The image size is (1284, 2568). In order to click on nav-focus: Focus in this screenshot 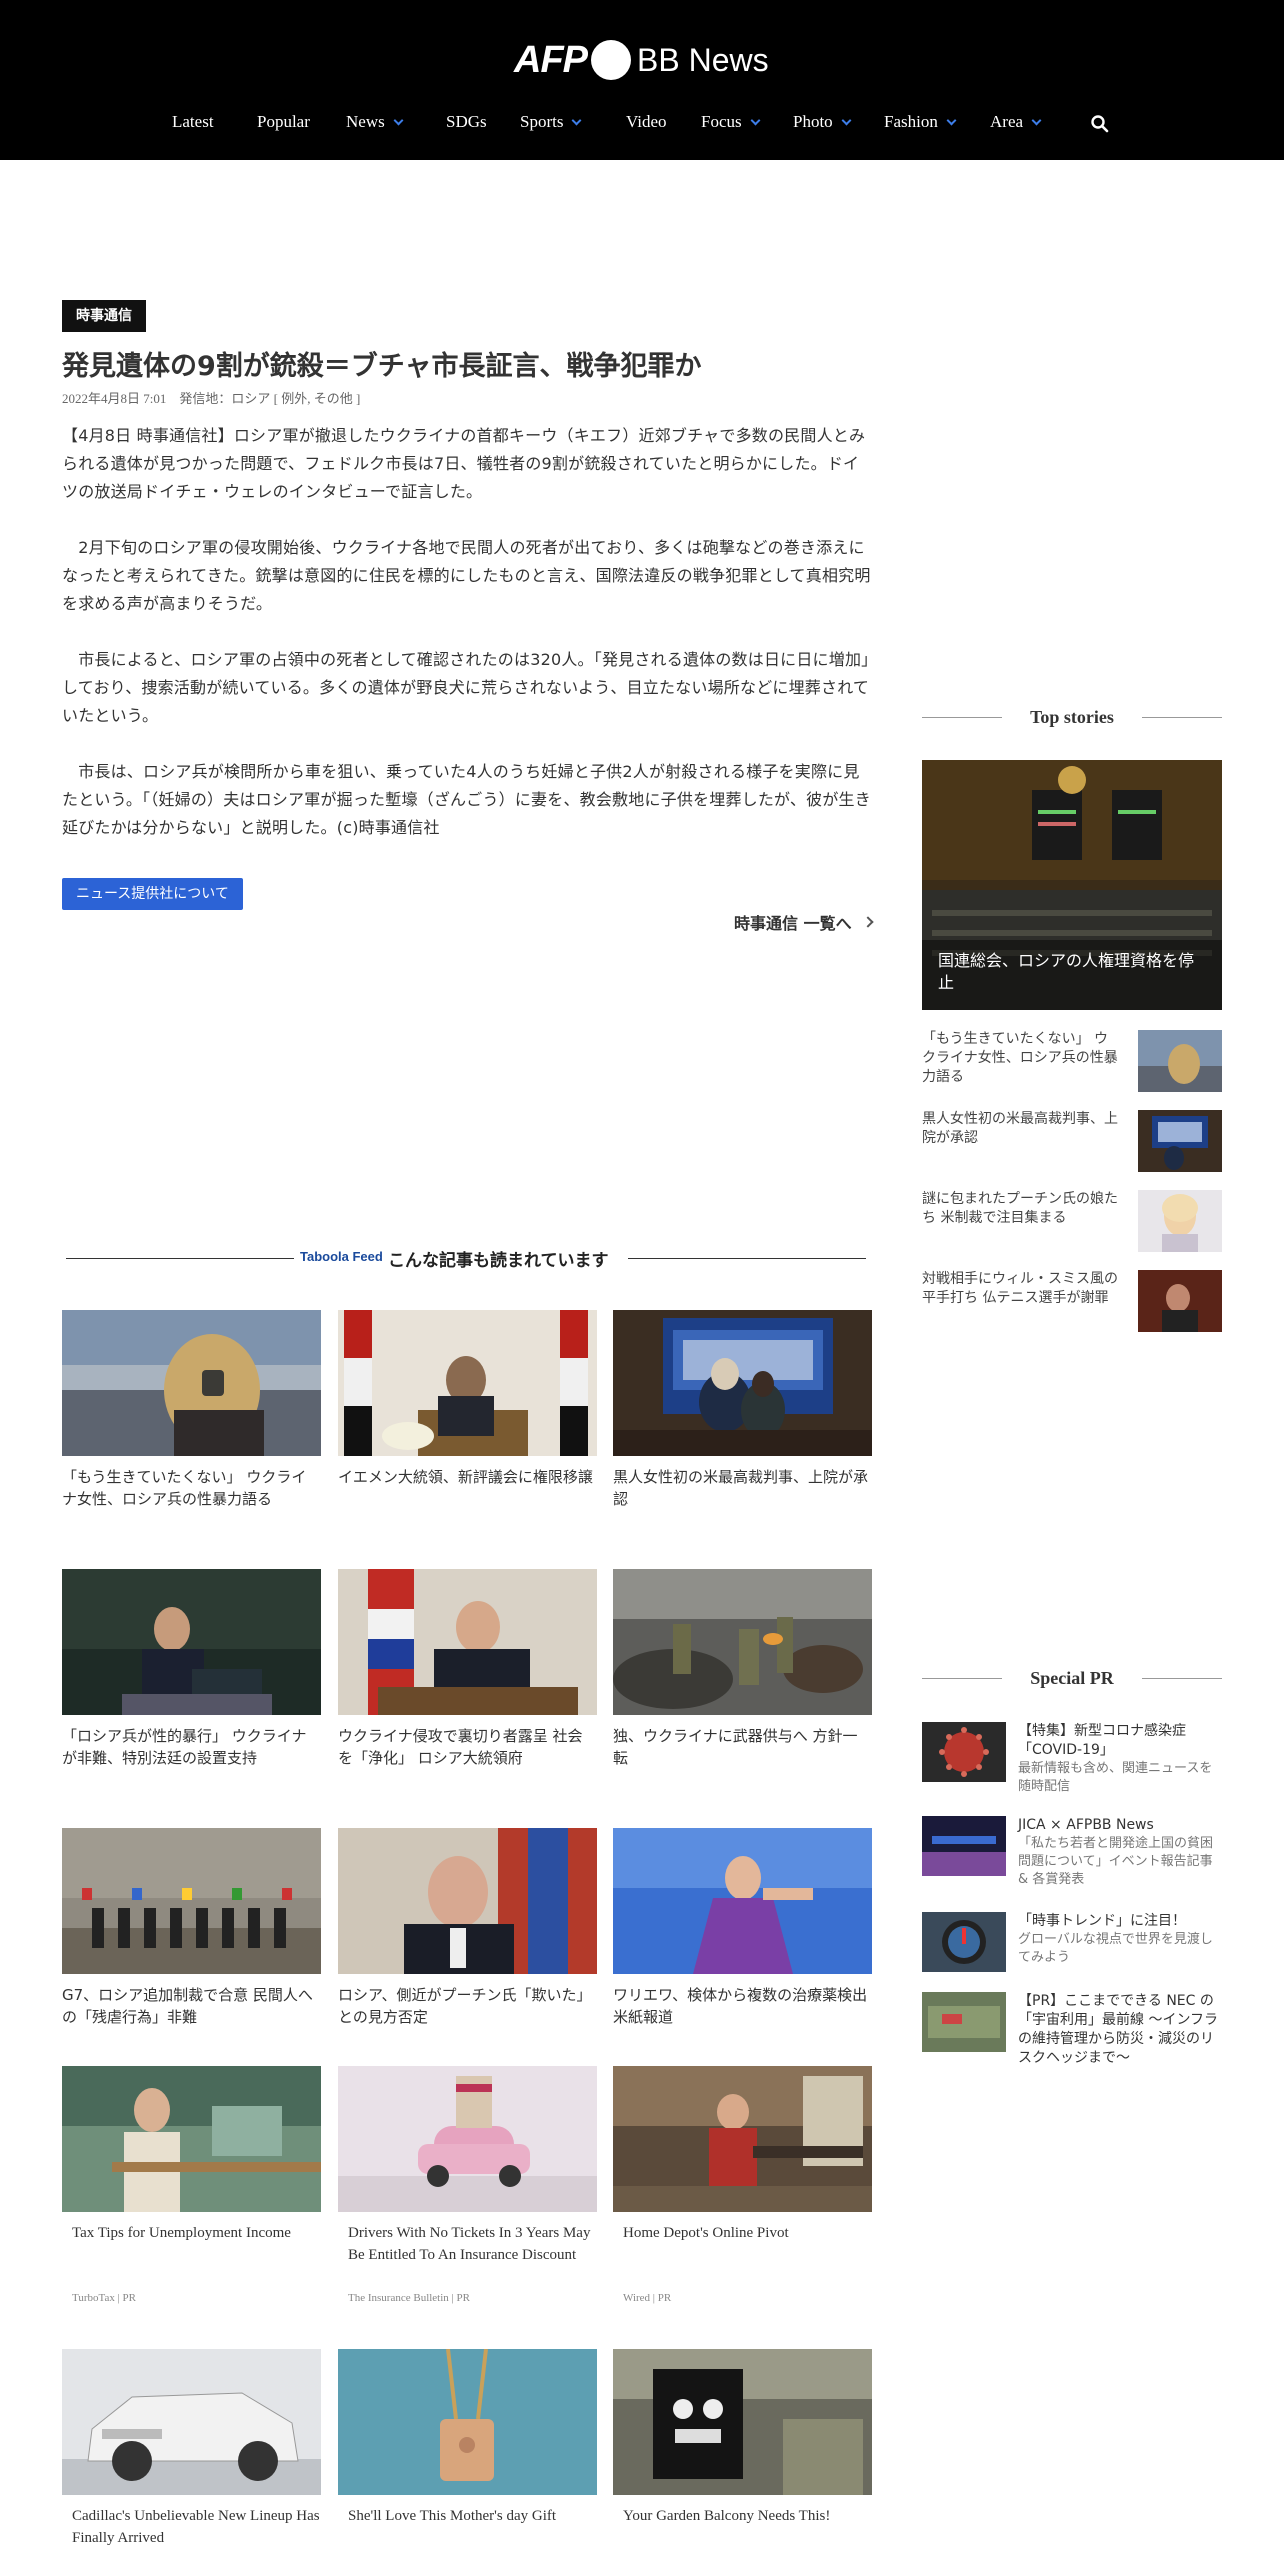, I will do `click(731, 122)`.